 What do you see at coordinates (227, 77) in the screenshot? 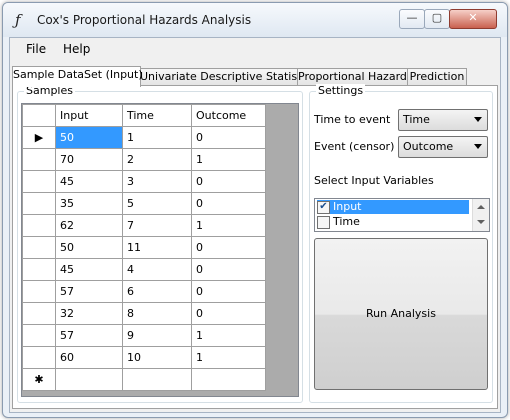
I see `tab-univariate-statistics: Univariate Descriptive Statistics` at bounding box center [227, 77].